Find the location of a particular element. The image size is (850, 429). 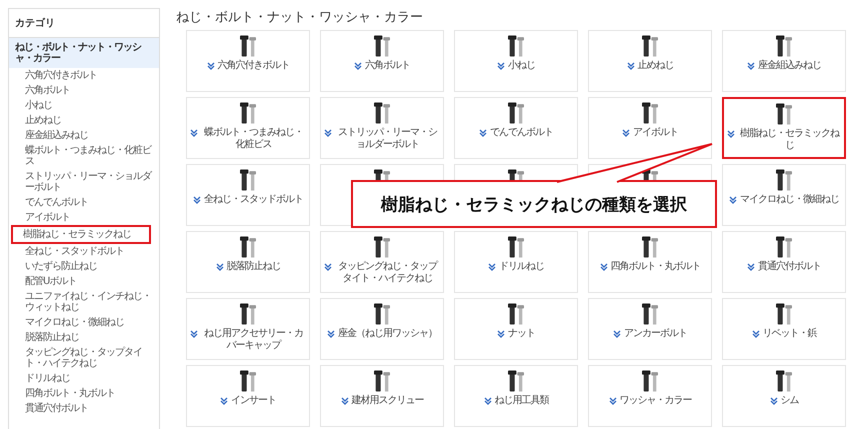

card-label: ストリッパ・リーマ・ショルダーボルト is located at coordinates (387, 139).